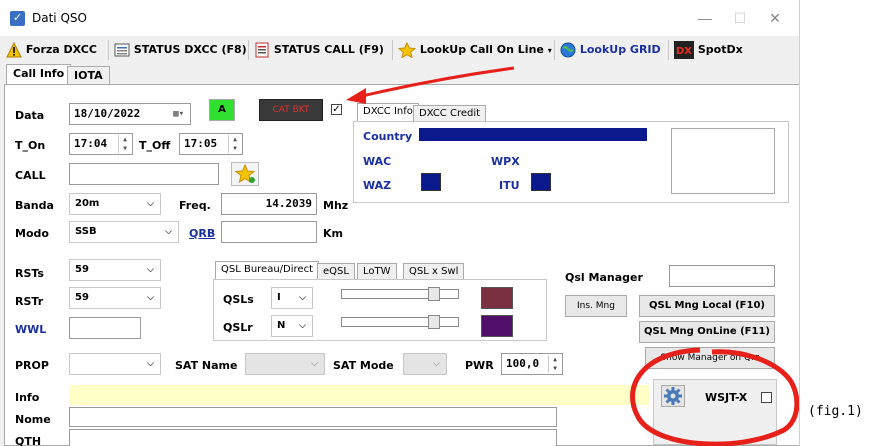  I want to click on annotation-circle, so click(714, 396).